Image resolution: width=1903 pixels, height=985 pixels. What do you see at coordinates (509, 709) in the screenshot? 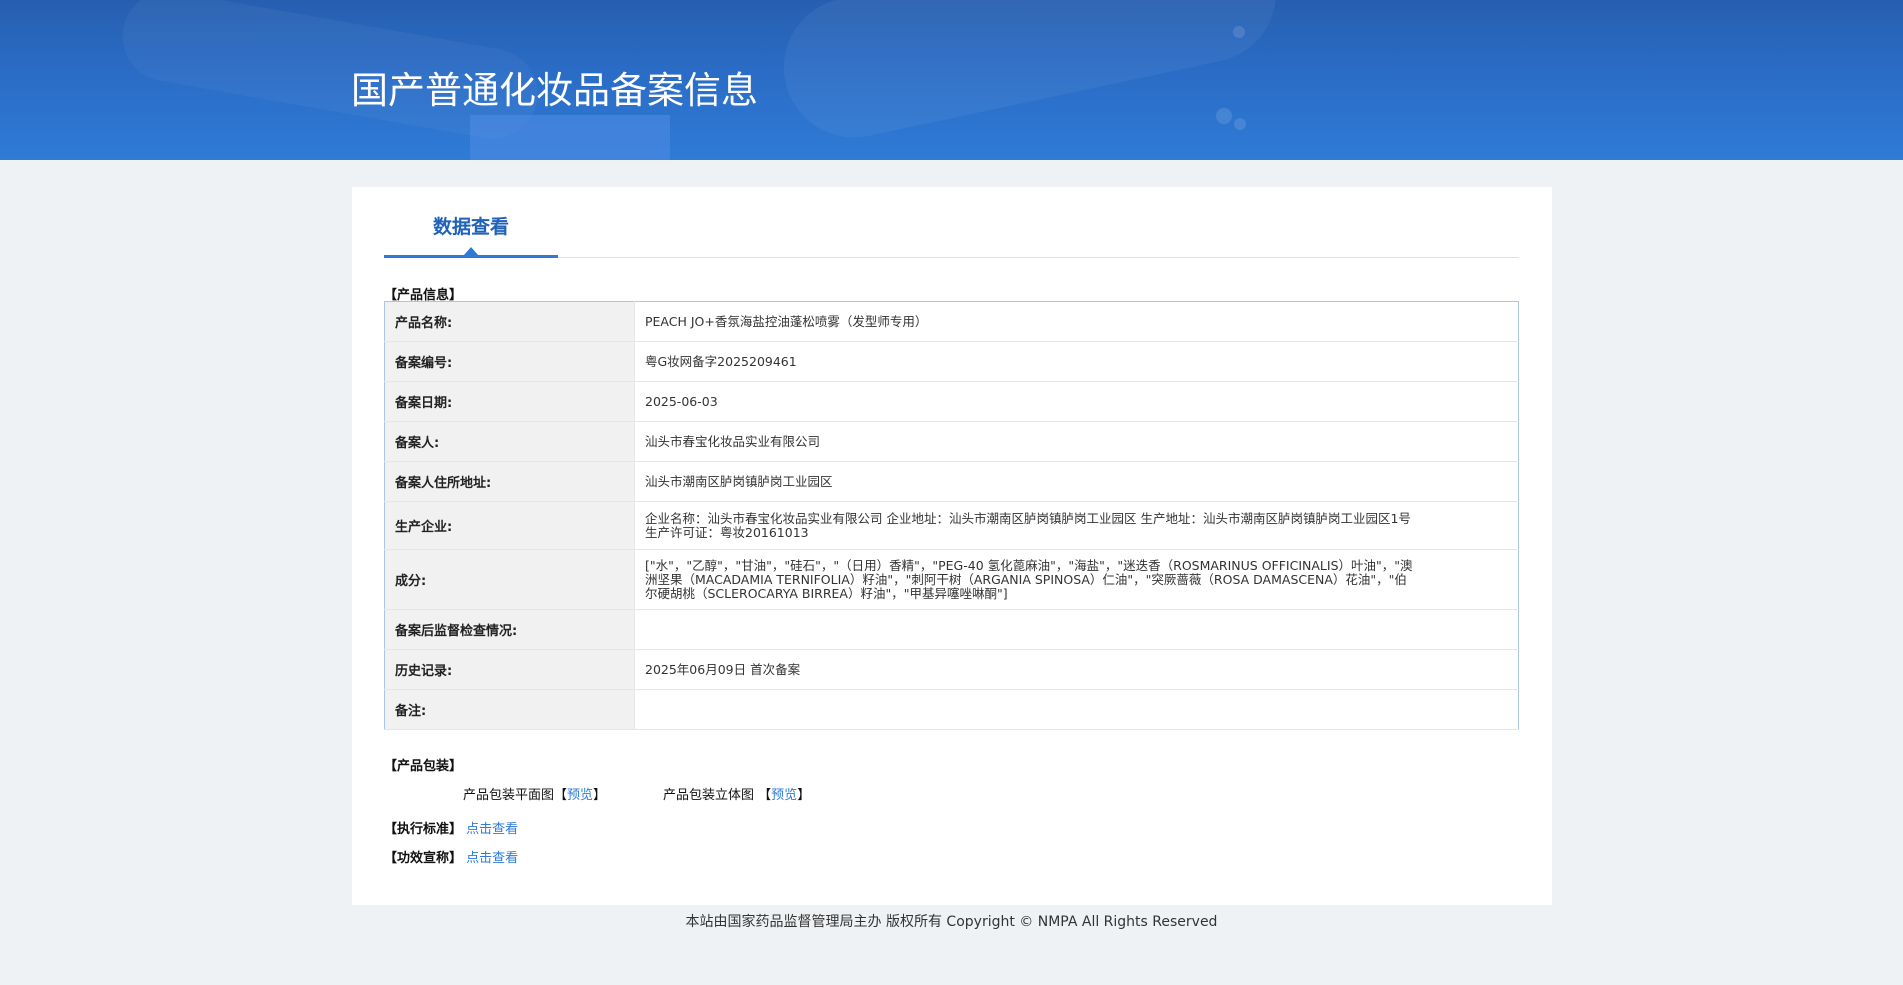
I see `row-label: 备注:` at bounding box center [509, 709].